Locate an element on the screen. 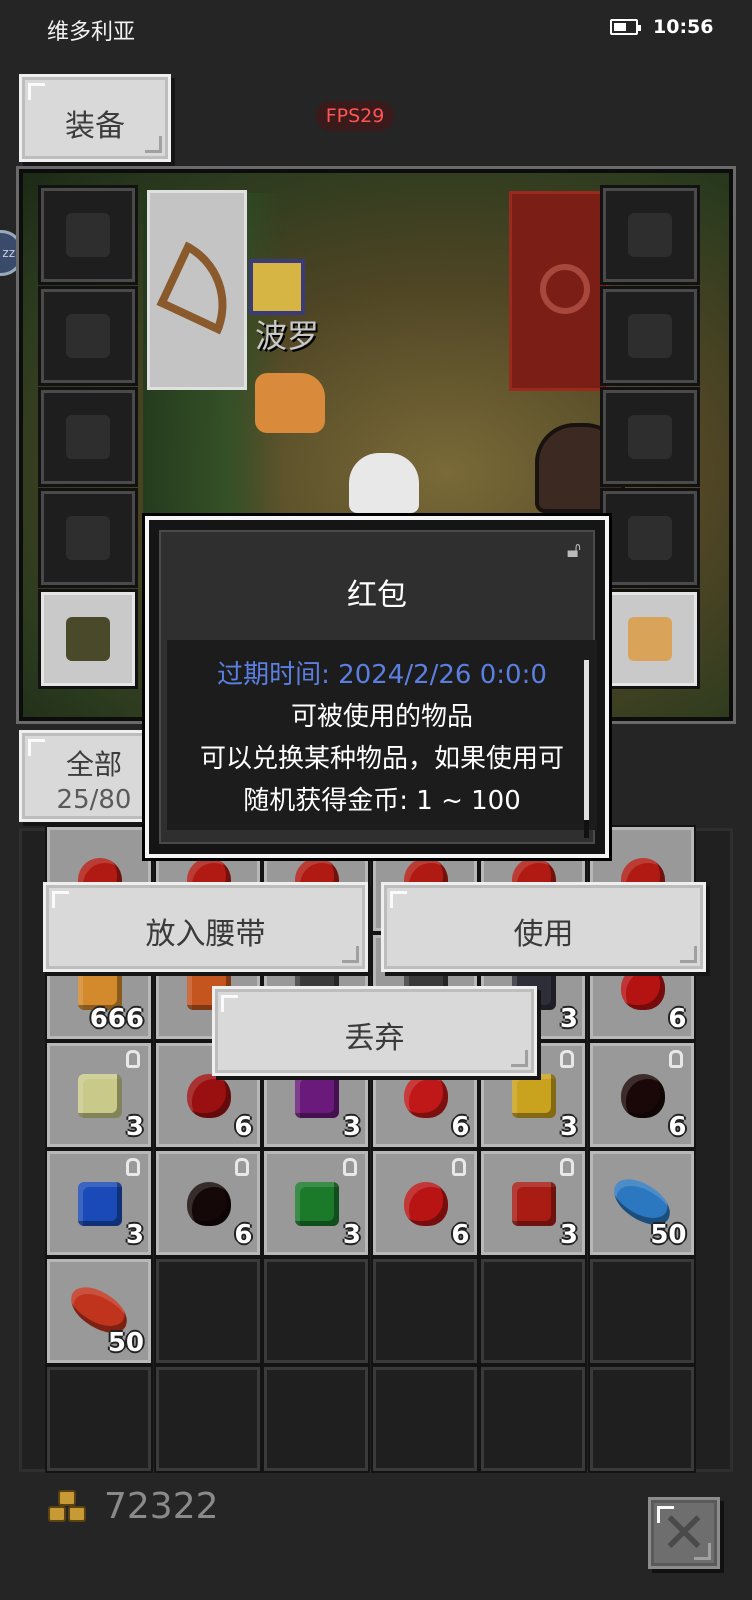  accessory-slot is located at coordinates (650, 538).